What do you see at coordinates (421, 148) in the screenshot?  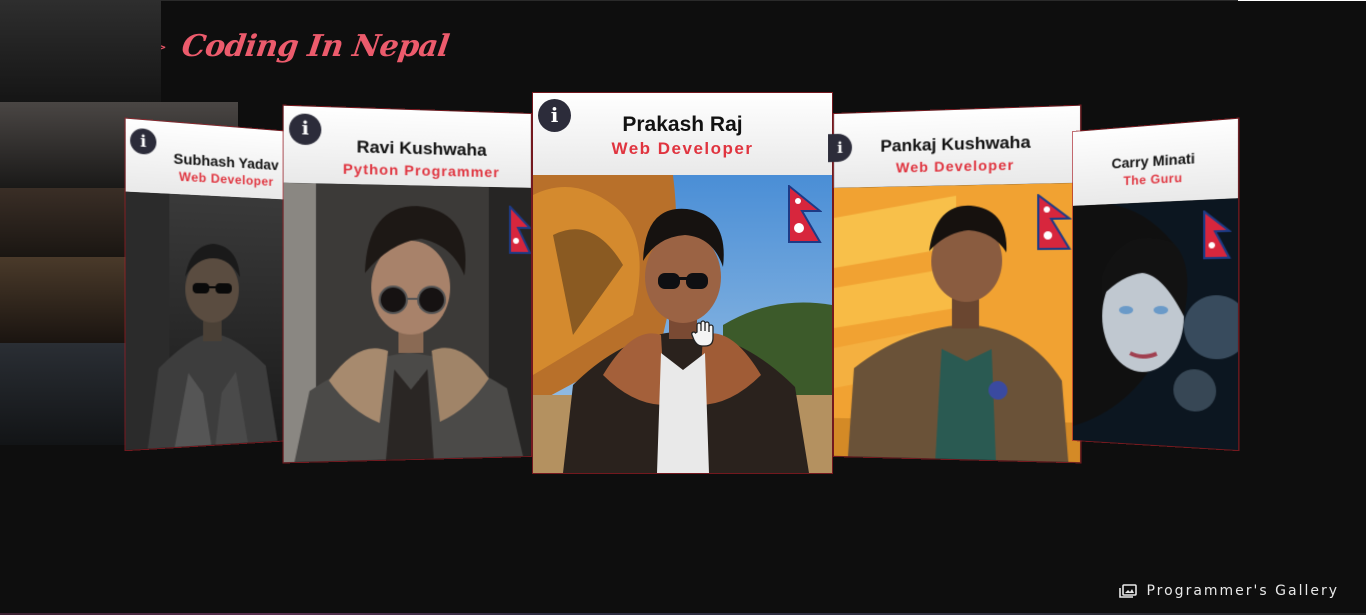 I see `card-name: Ravi Kushwaha` at bounding box center [421, 148].